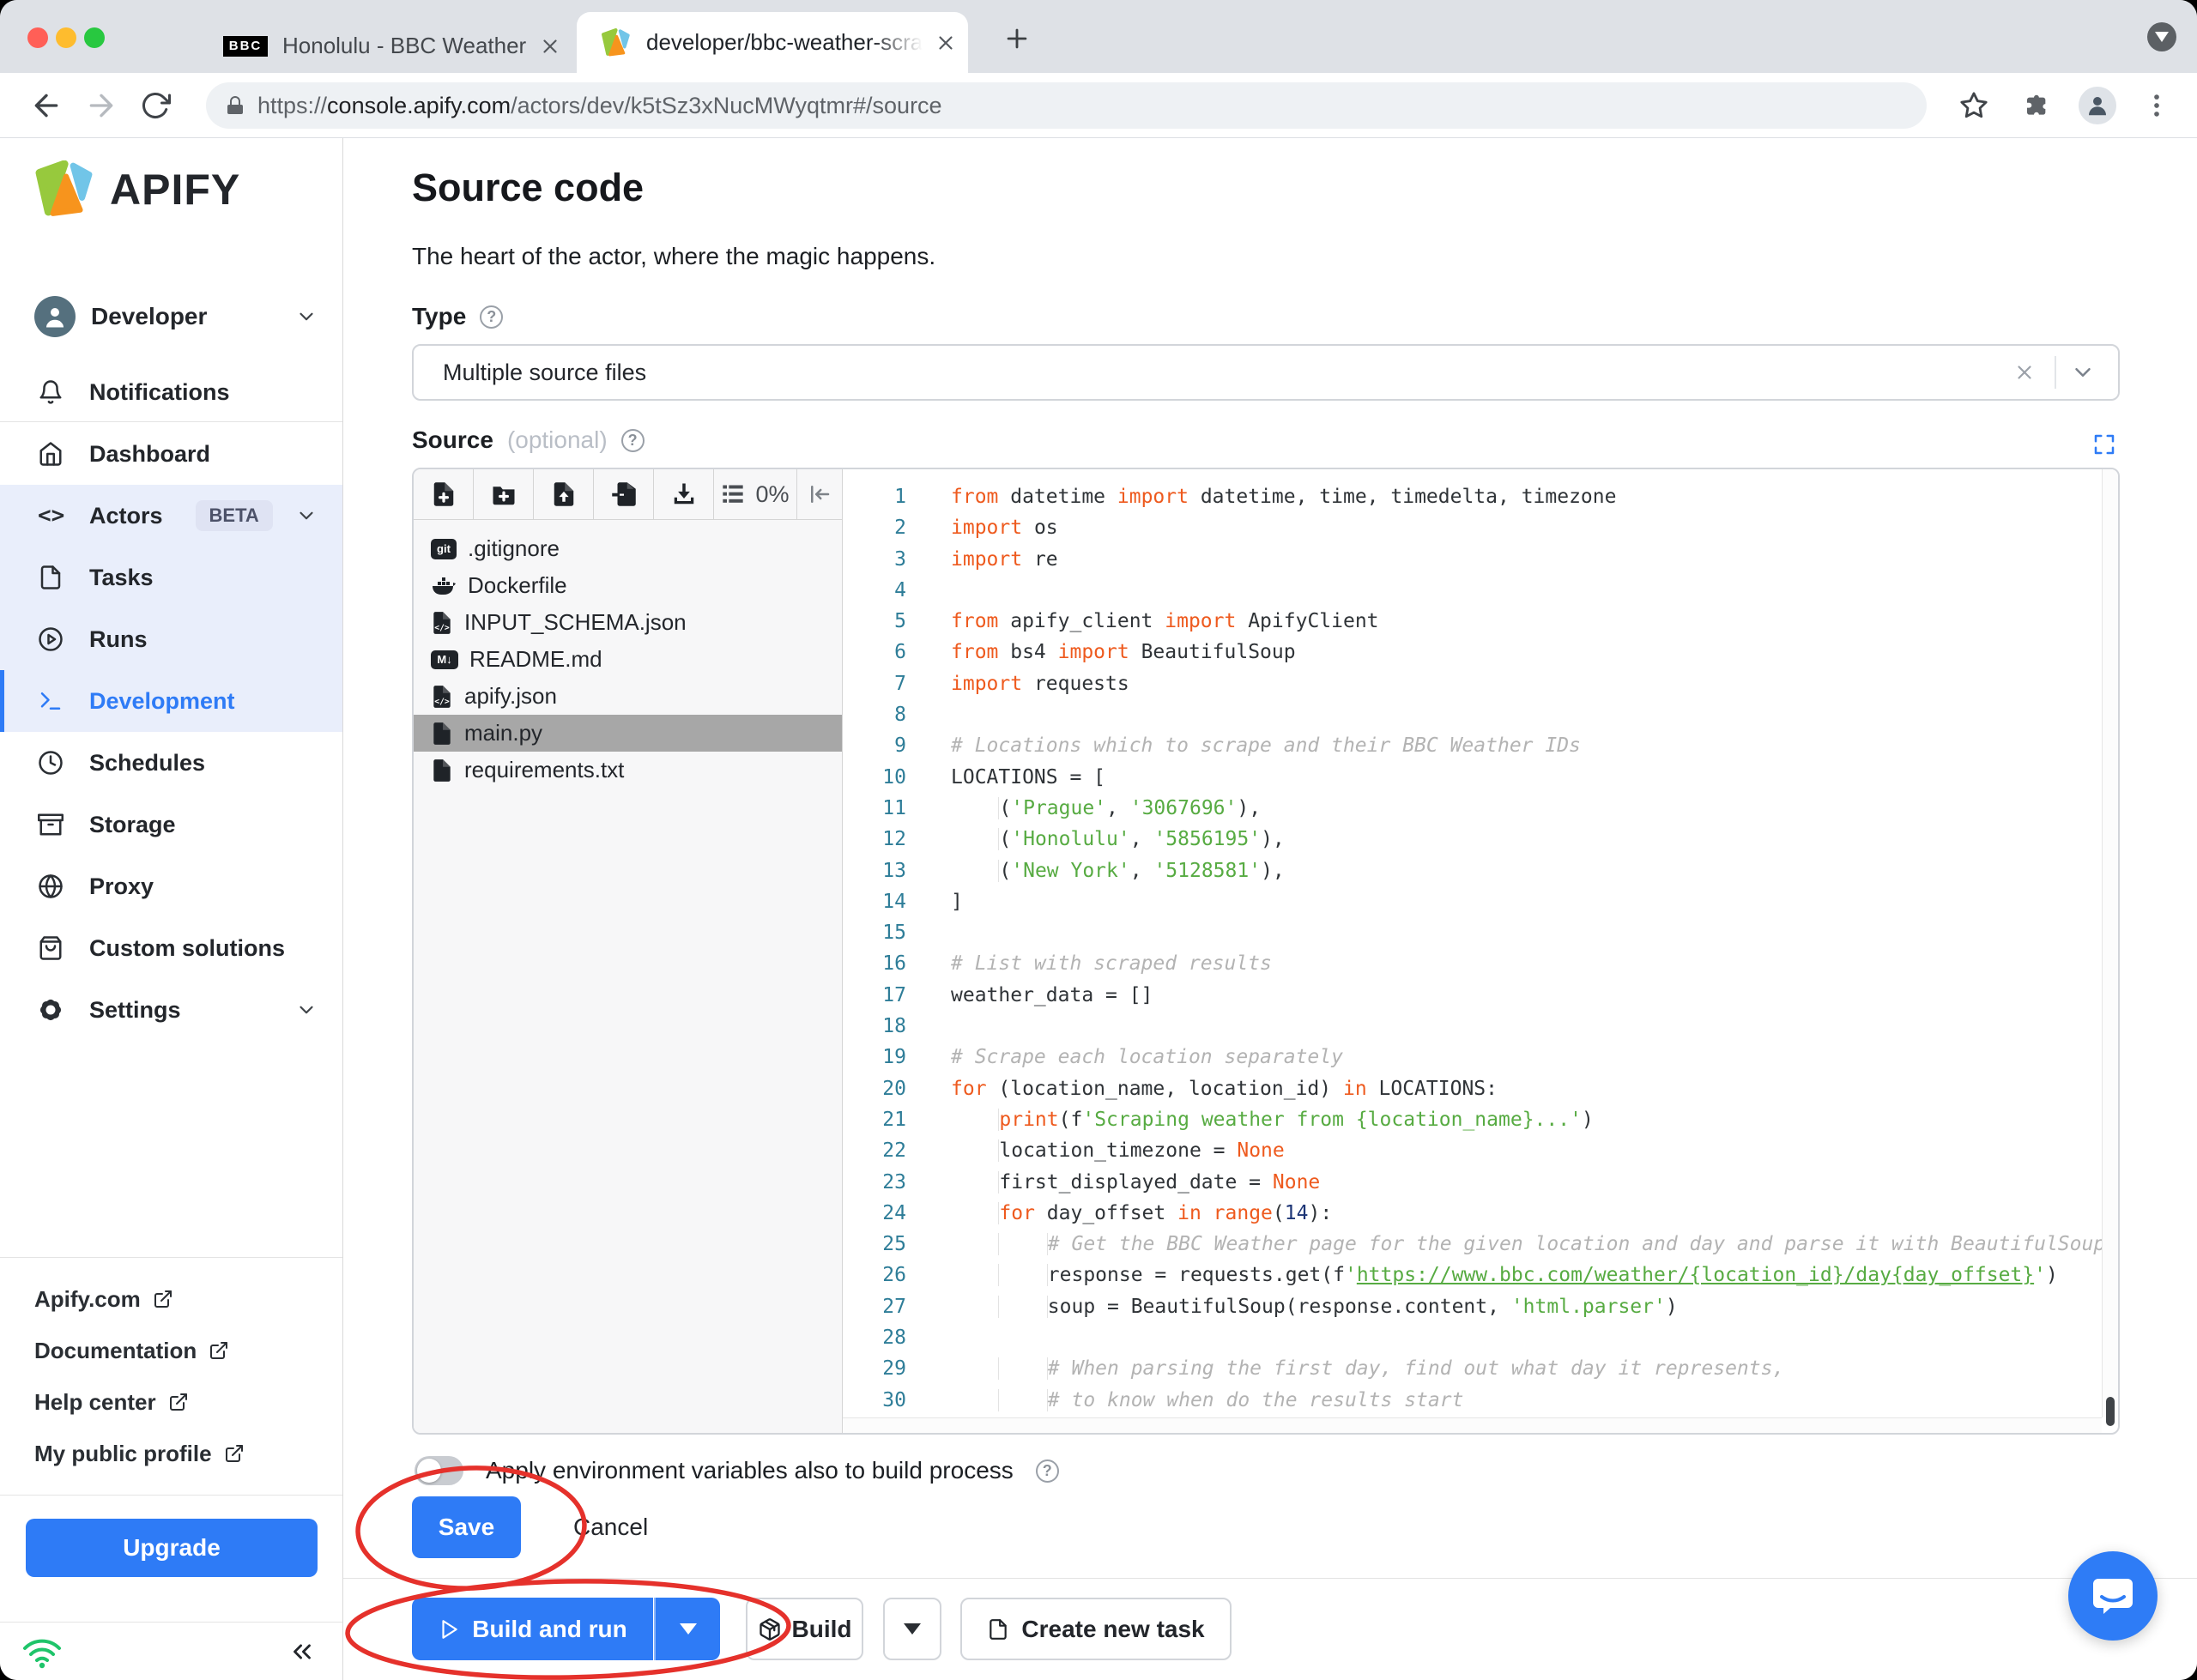  Describe the element at coordinates (628, 548) in the screenshot. I see `file-row-gitignore: git .gitignore` at that location.